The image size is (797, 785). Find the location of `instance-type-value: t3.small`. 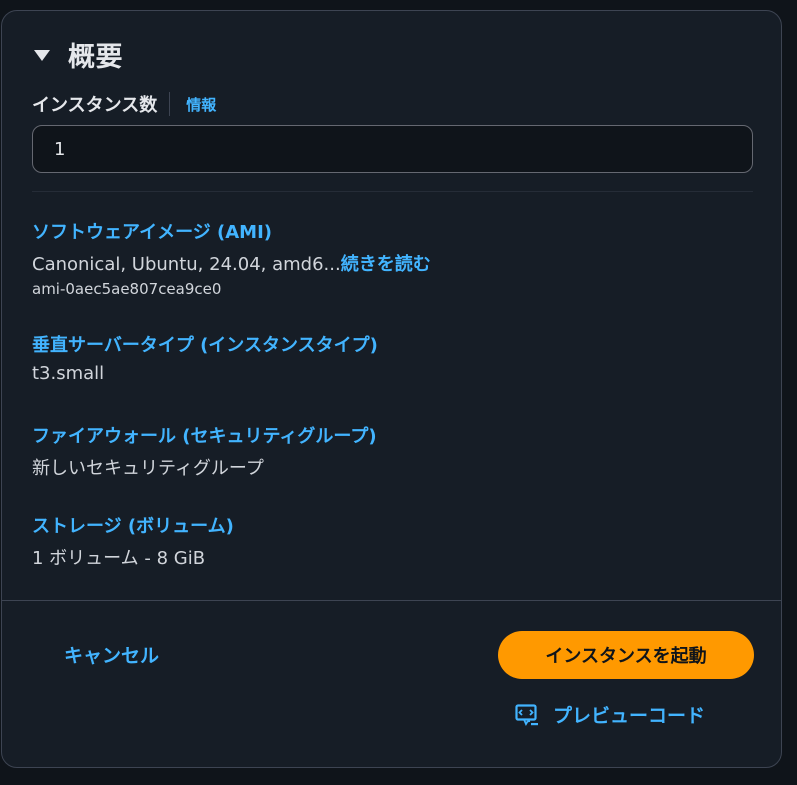

instance-type-value: t3.small is located at coordinates (68, 373).